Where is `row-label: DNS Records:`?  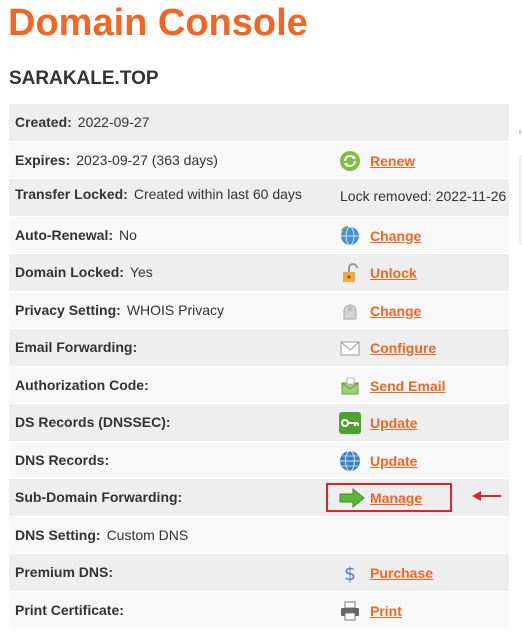
row-label: DNS Records: is located at coordinates (62, 459).